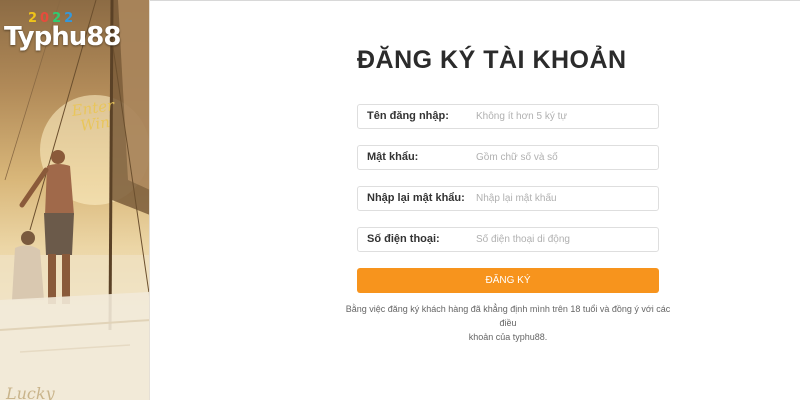 This screenshot has height=400, width=800. I want to click on username-input, so click(564, 116).